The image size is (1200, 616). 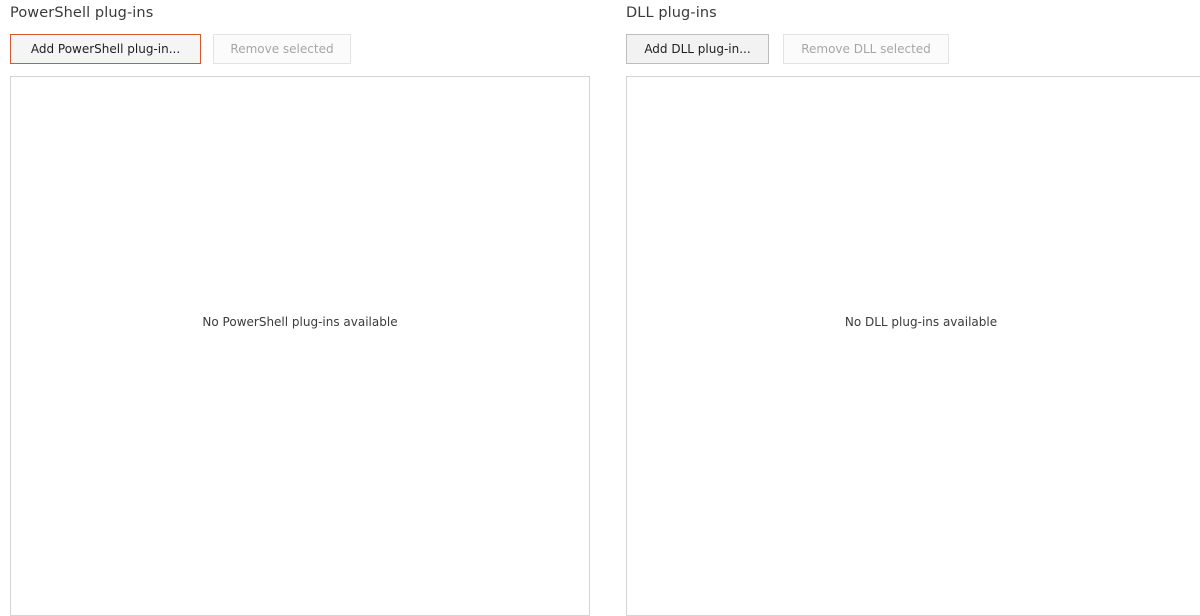 I want to click on dll-plugins-title: DLL plug-ins, so click(x=671, y=13).